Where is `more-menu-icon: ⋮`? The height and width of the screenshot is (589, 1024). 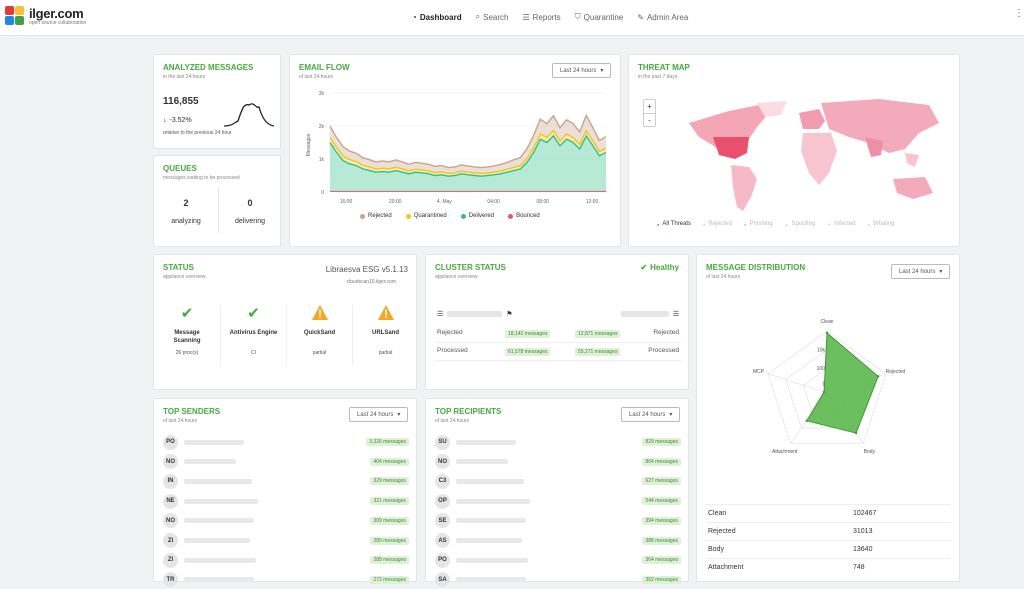
more-menu-icon: ⋮ is located at coordinates (1019, 14).